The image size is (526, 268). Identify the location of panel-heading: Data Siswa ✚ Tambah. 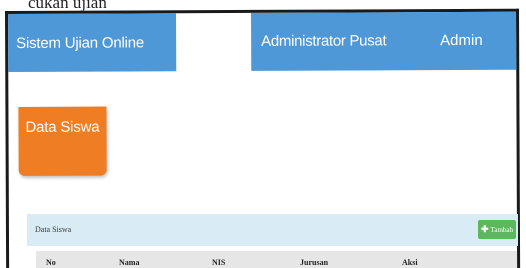
(272, 230).